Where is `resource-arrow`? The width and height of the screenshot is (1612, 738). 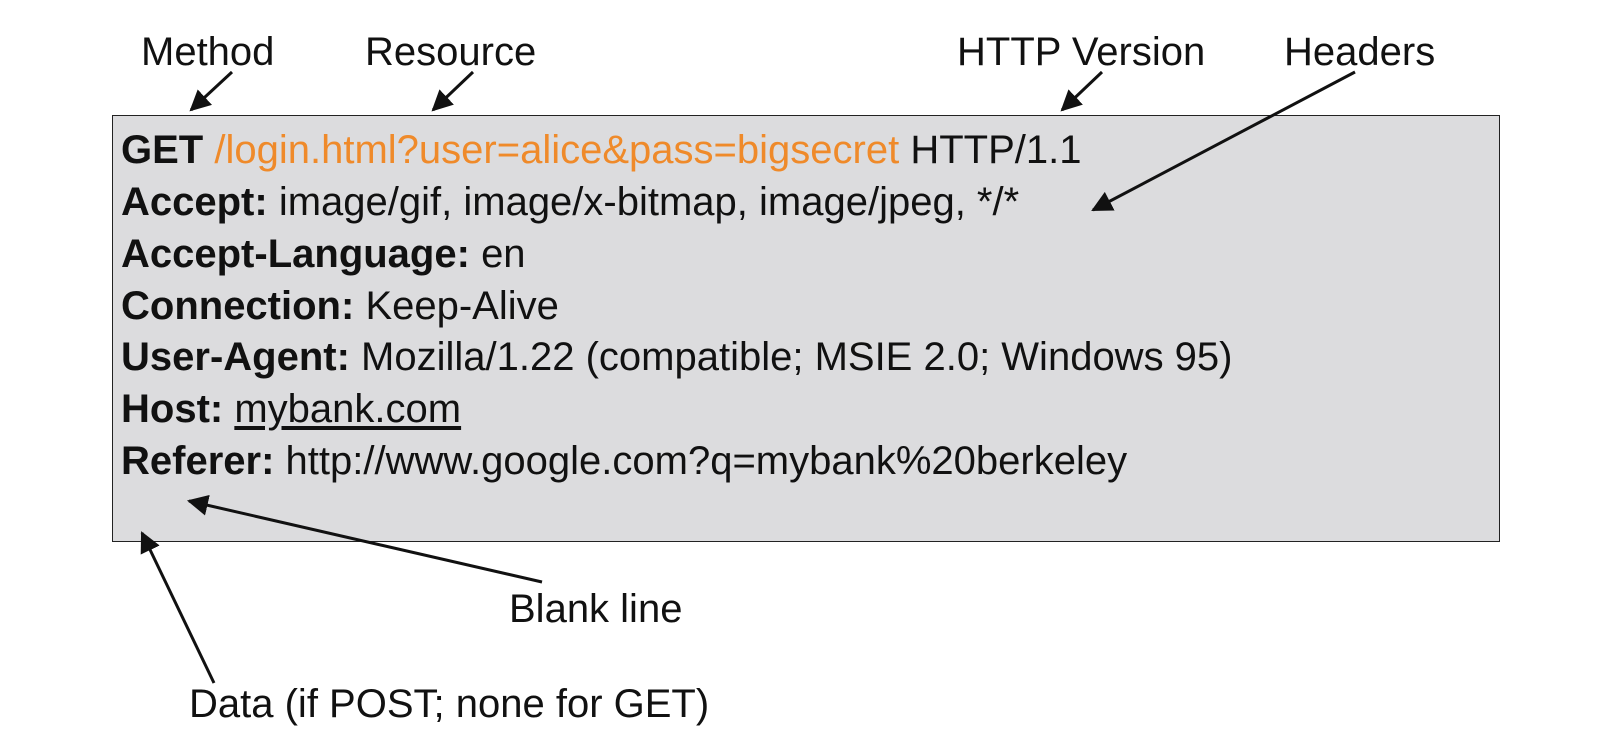 resource-arrow is located at coordinates (453, 91).